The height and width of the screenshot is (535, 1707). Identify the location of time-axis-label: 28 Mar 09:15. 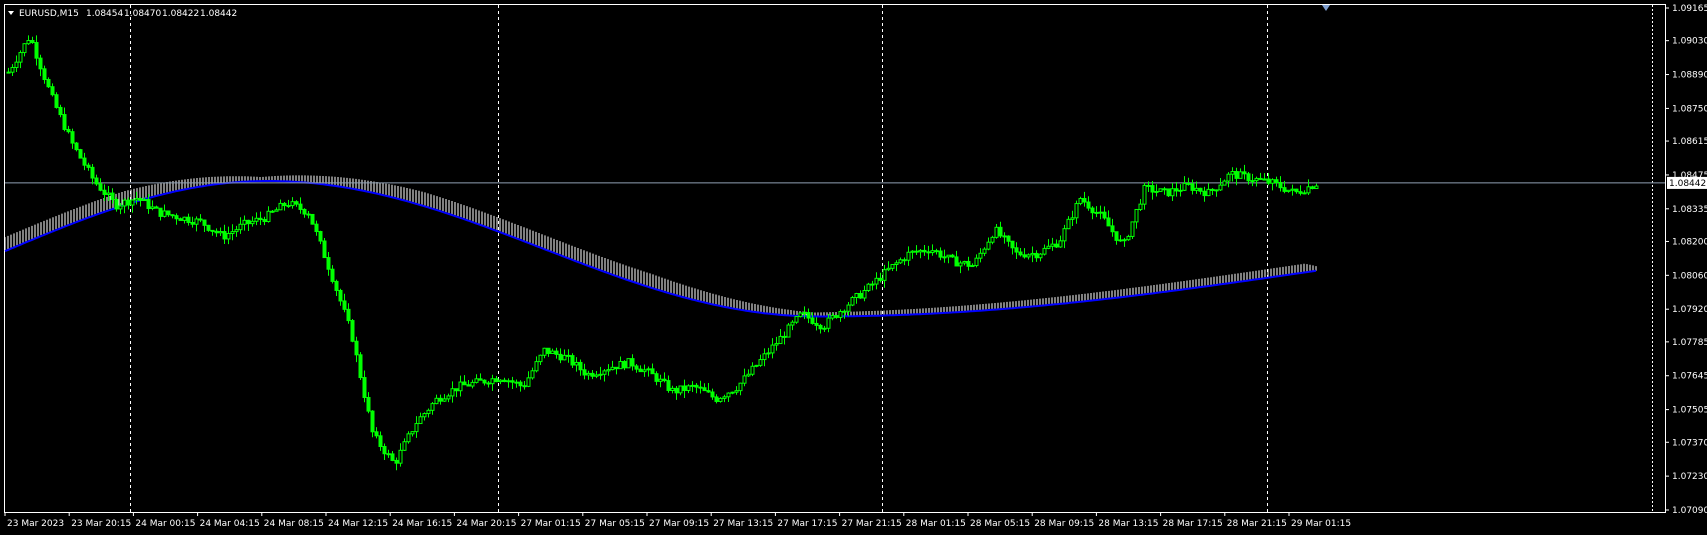
(1064, 524).